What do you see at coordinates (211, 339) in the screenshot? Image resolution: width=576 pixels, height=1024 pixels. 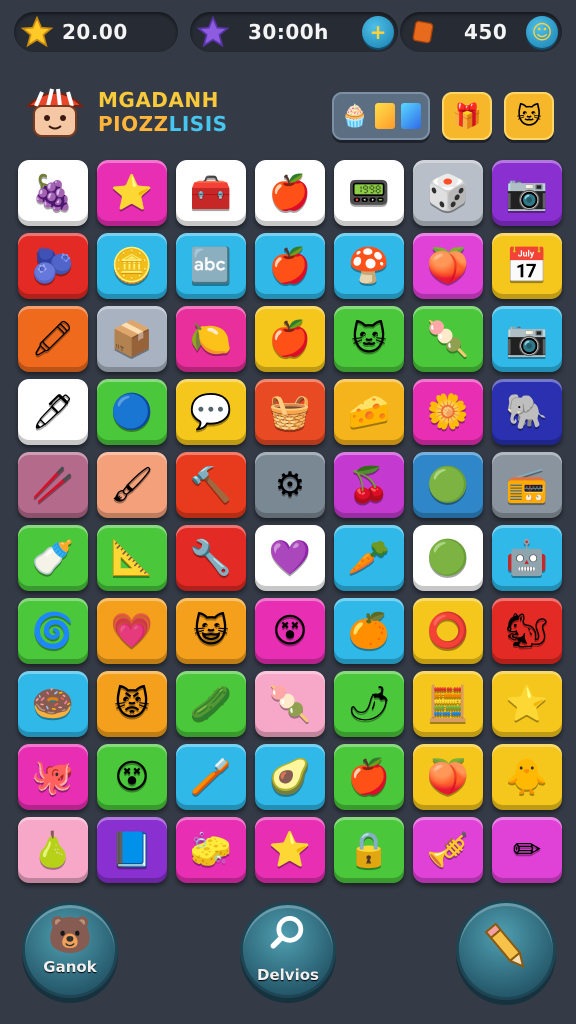 I see `game-tile: 🍋` at bounding box center [211, 339].